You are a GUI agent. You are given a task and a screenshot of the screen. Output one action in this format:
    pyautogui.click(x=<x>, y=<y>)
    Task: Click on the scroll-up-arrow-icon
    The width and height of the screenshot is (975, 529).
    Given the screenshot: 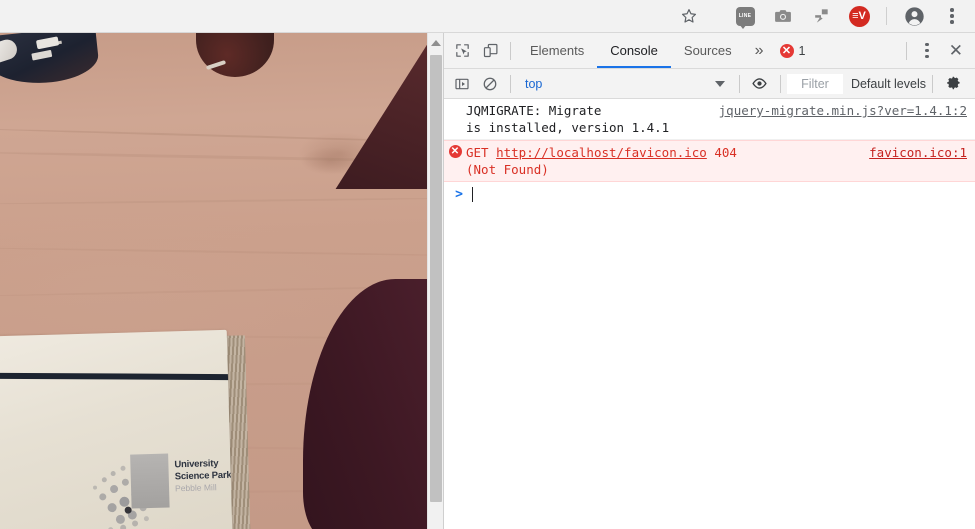 What is the action you would take?
    pyautogui.click(x=435, y=43)
    